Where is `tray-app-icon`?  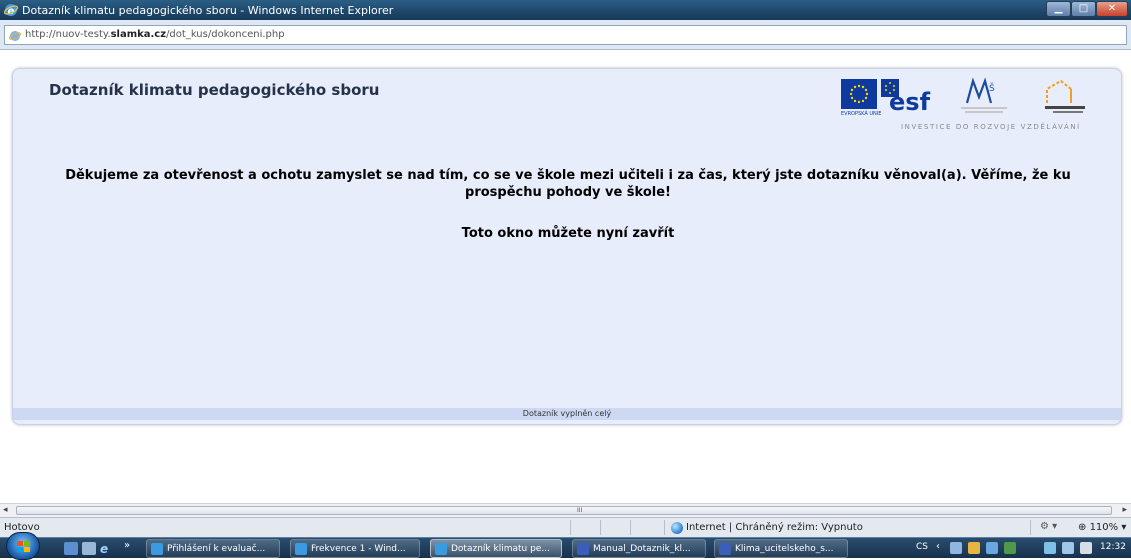 tray-app-icon is located at coordinates (956, 548).